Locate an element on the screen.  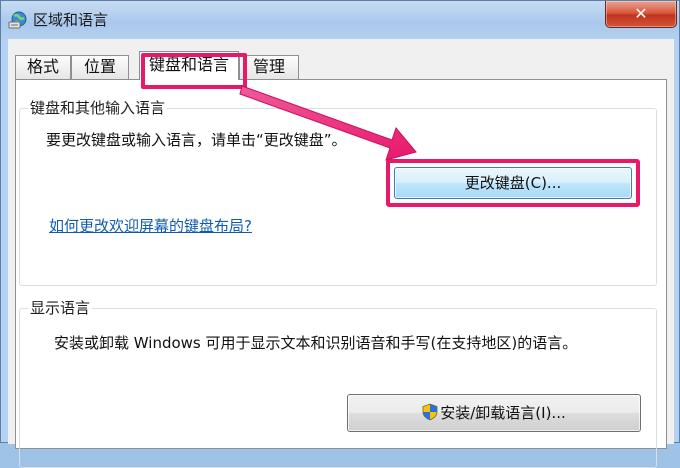
globe-keyboard-icon is located at coordinates (18, 20).